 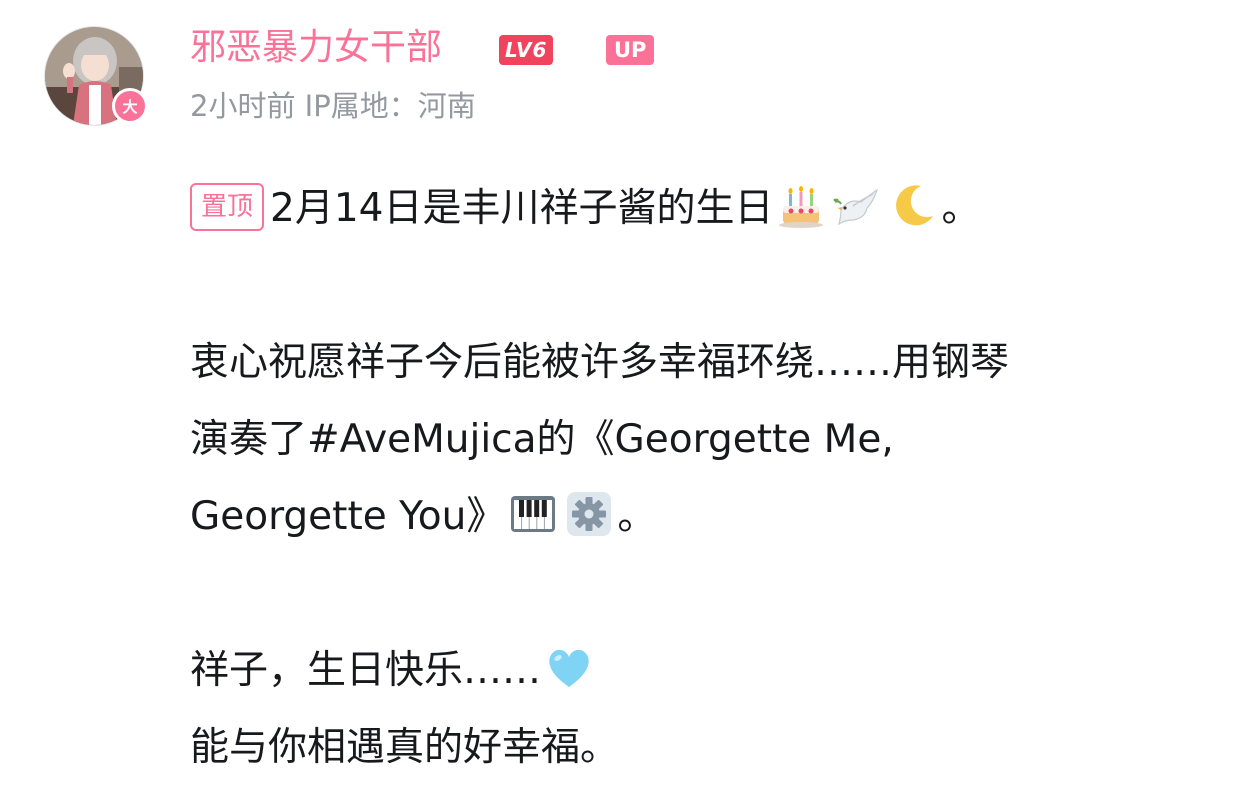 I want to click on dove-icon, so click(x=857, y=206).